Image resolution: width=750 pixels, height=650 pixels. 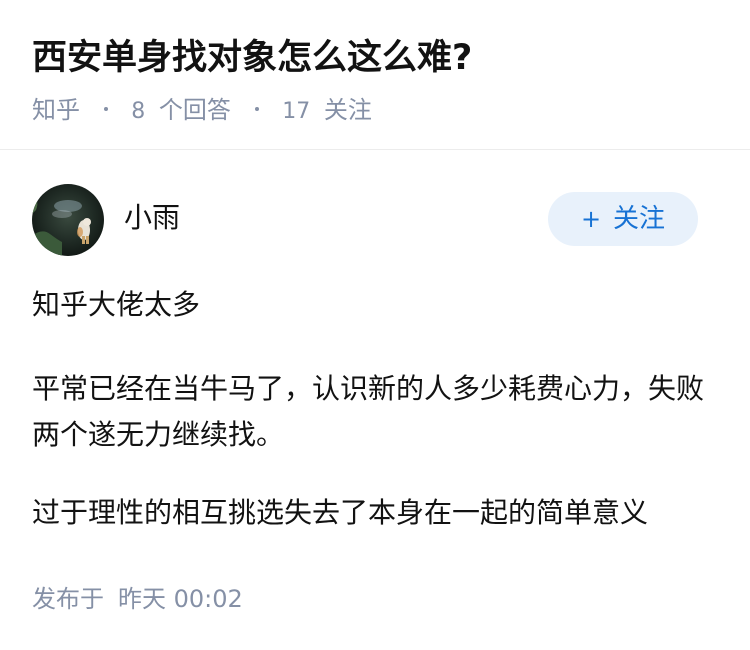 I want to click on publish-timestamp: 昨天 00:02, so click(x=180, y=599).